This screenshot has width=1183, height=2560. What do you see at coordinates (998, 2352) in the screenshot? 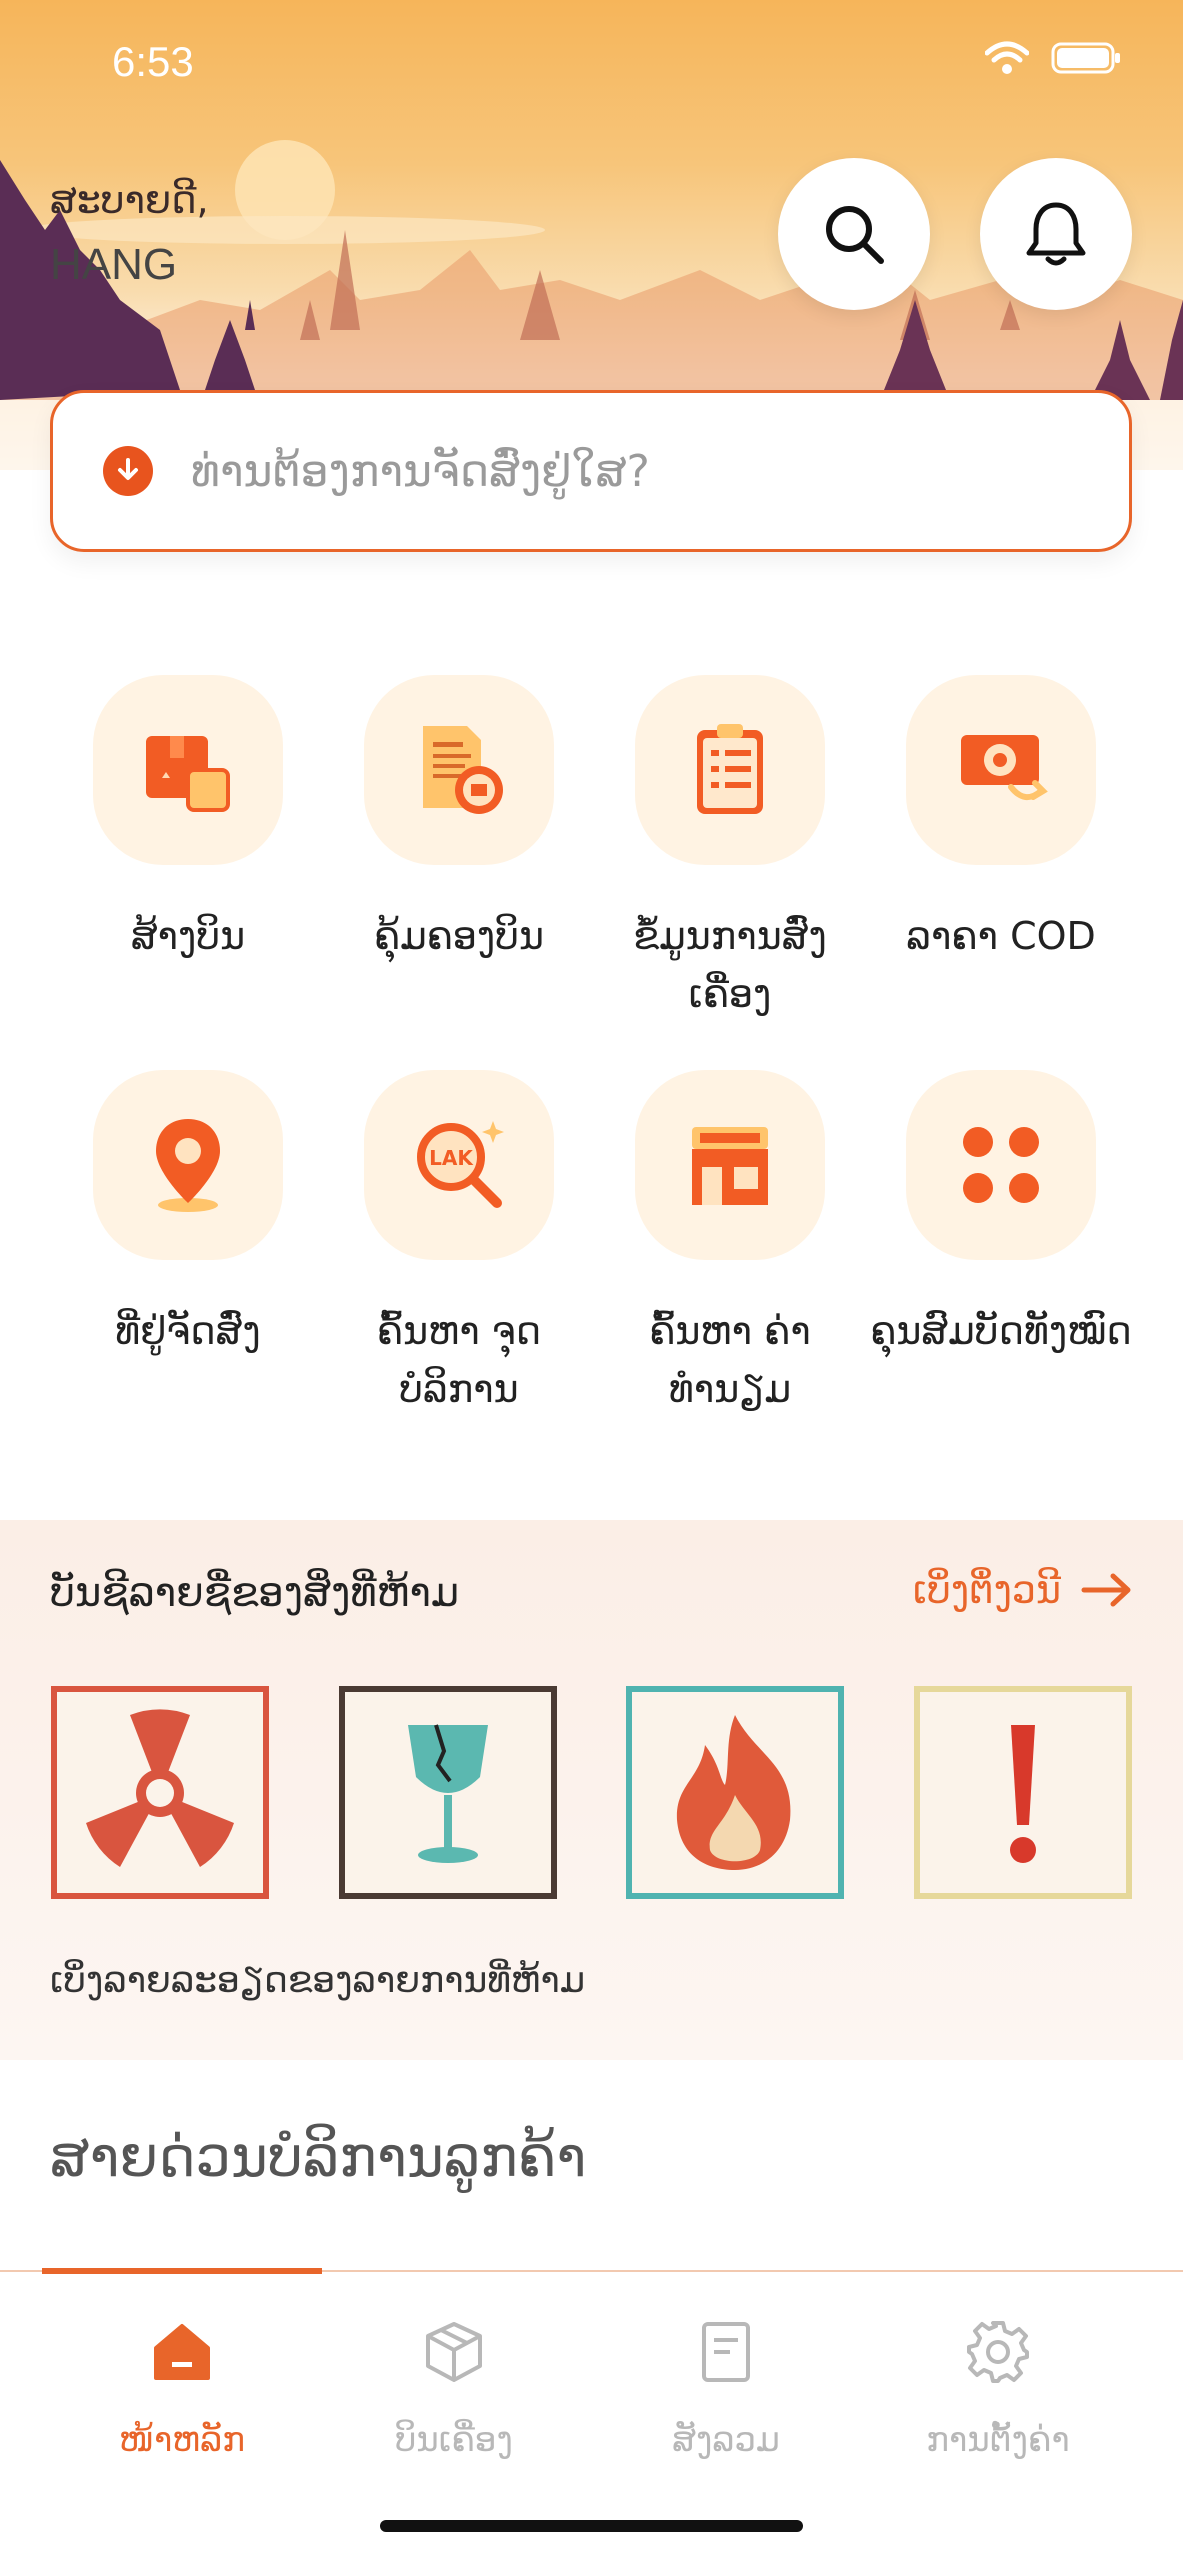
I see `gear-icon` at bounding box center [998, 2352].